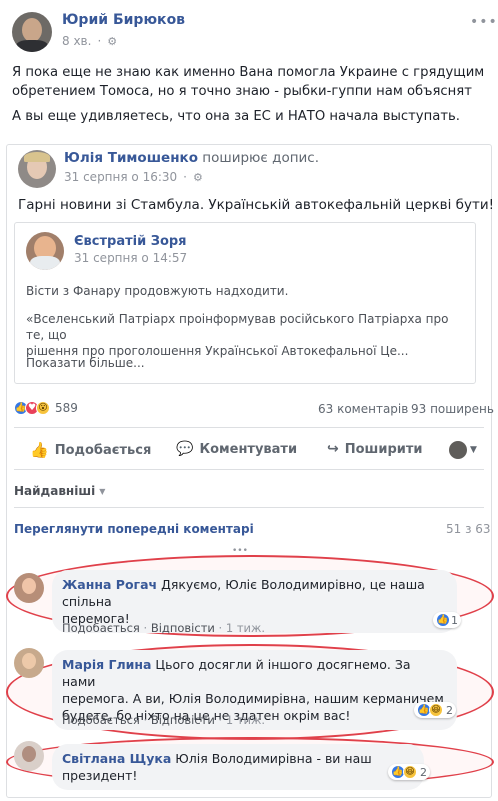  I want to click on shared-author: Юлія Тимошенко, so click(131, 158).